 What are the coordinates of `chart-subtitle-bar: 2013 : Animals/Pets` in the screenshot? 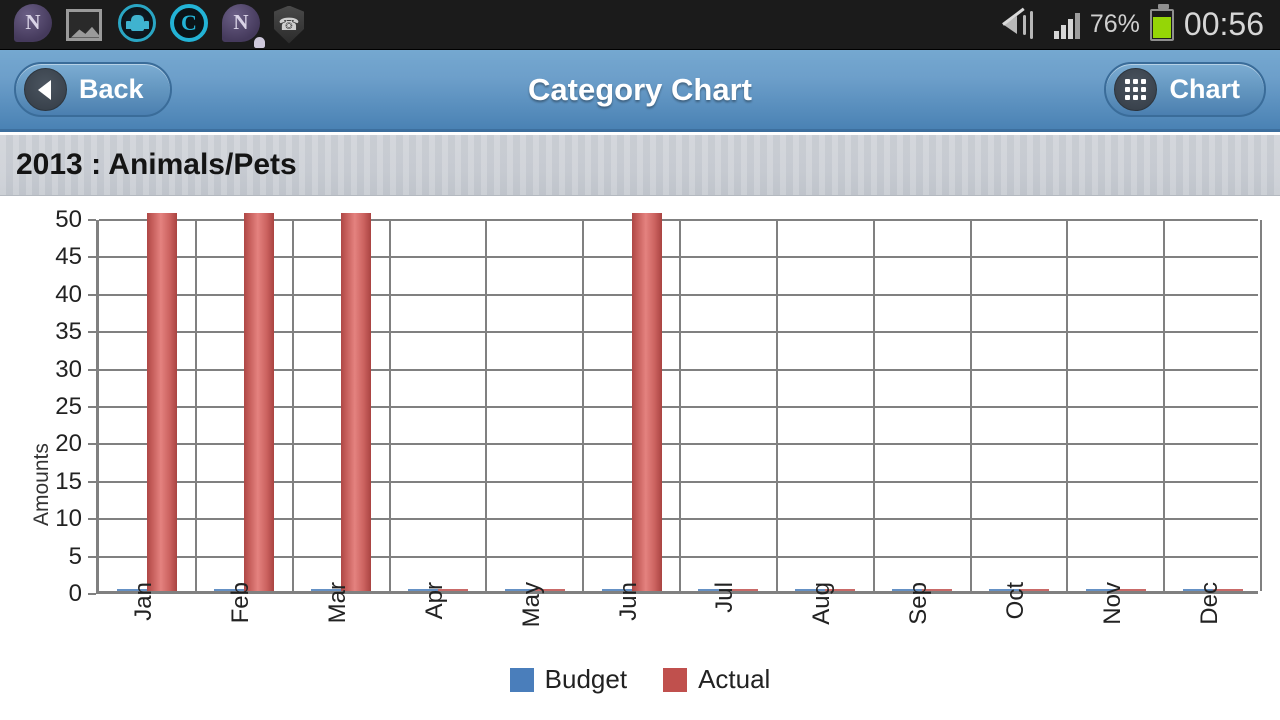 It's located at (640, 165).